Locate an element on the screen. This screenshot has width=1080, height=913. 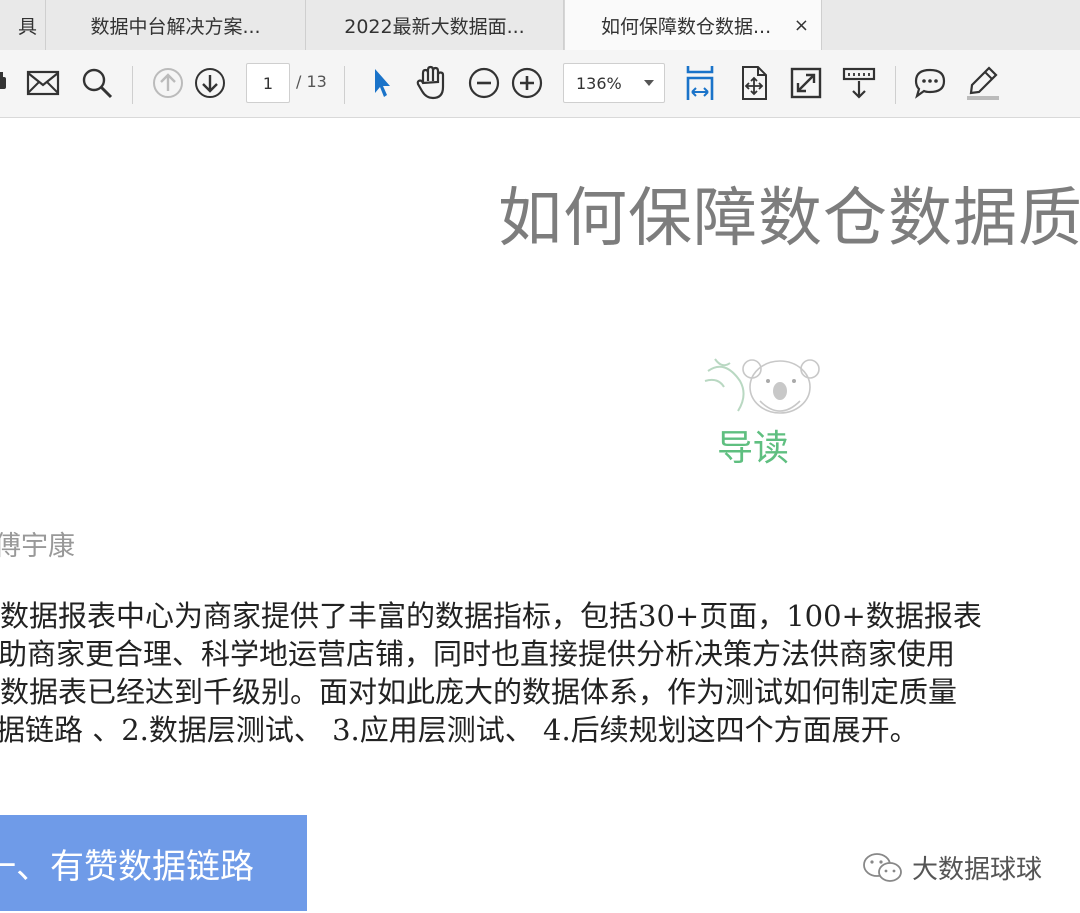
tab-data-quality: 如何保障数仓数据... × is located at coordinates (693, 25).